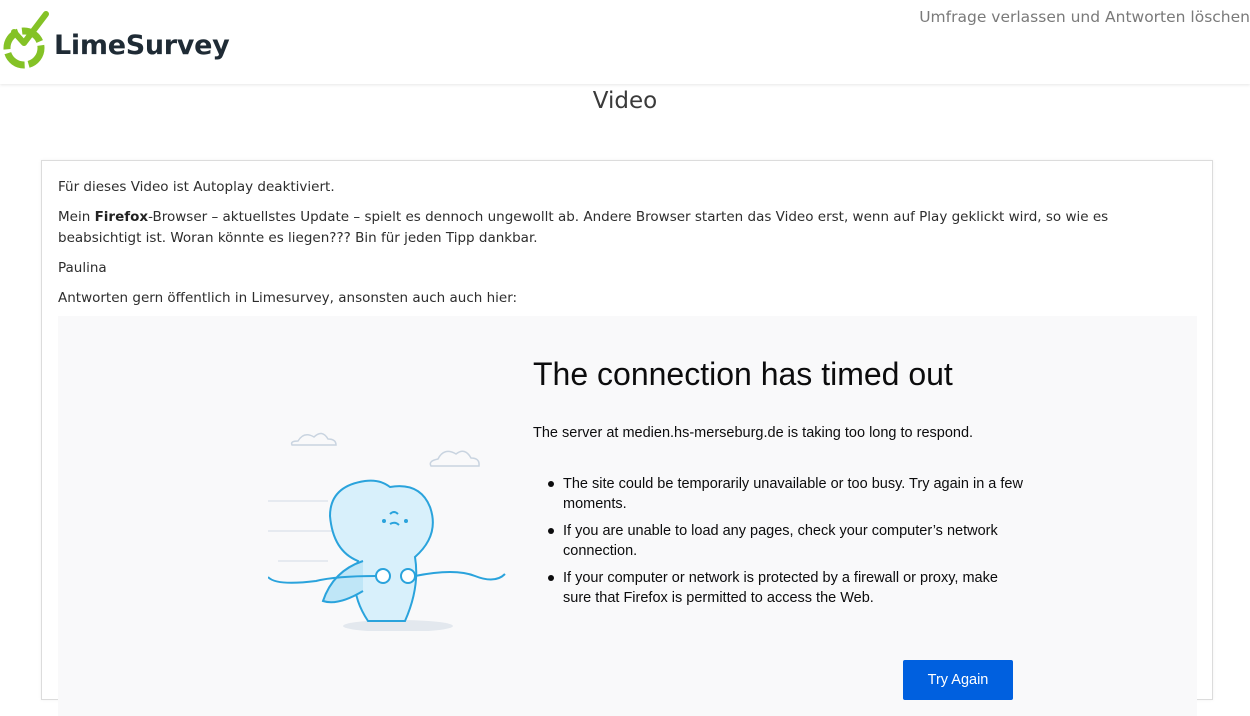 The width and height of the screenshot is (1250, 716). Describe the element at coordinates (26, 40) in the screenshot. I see `limesurvey-logo-icon` at that location.